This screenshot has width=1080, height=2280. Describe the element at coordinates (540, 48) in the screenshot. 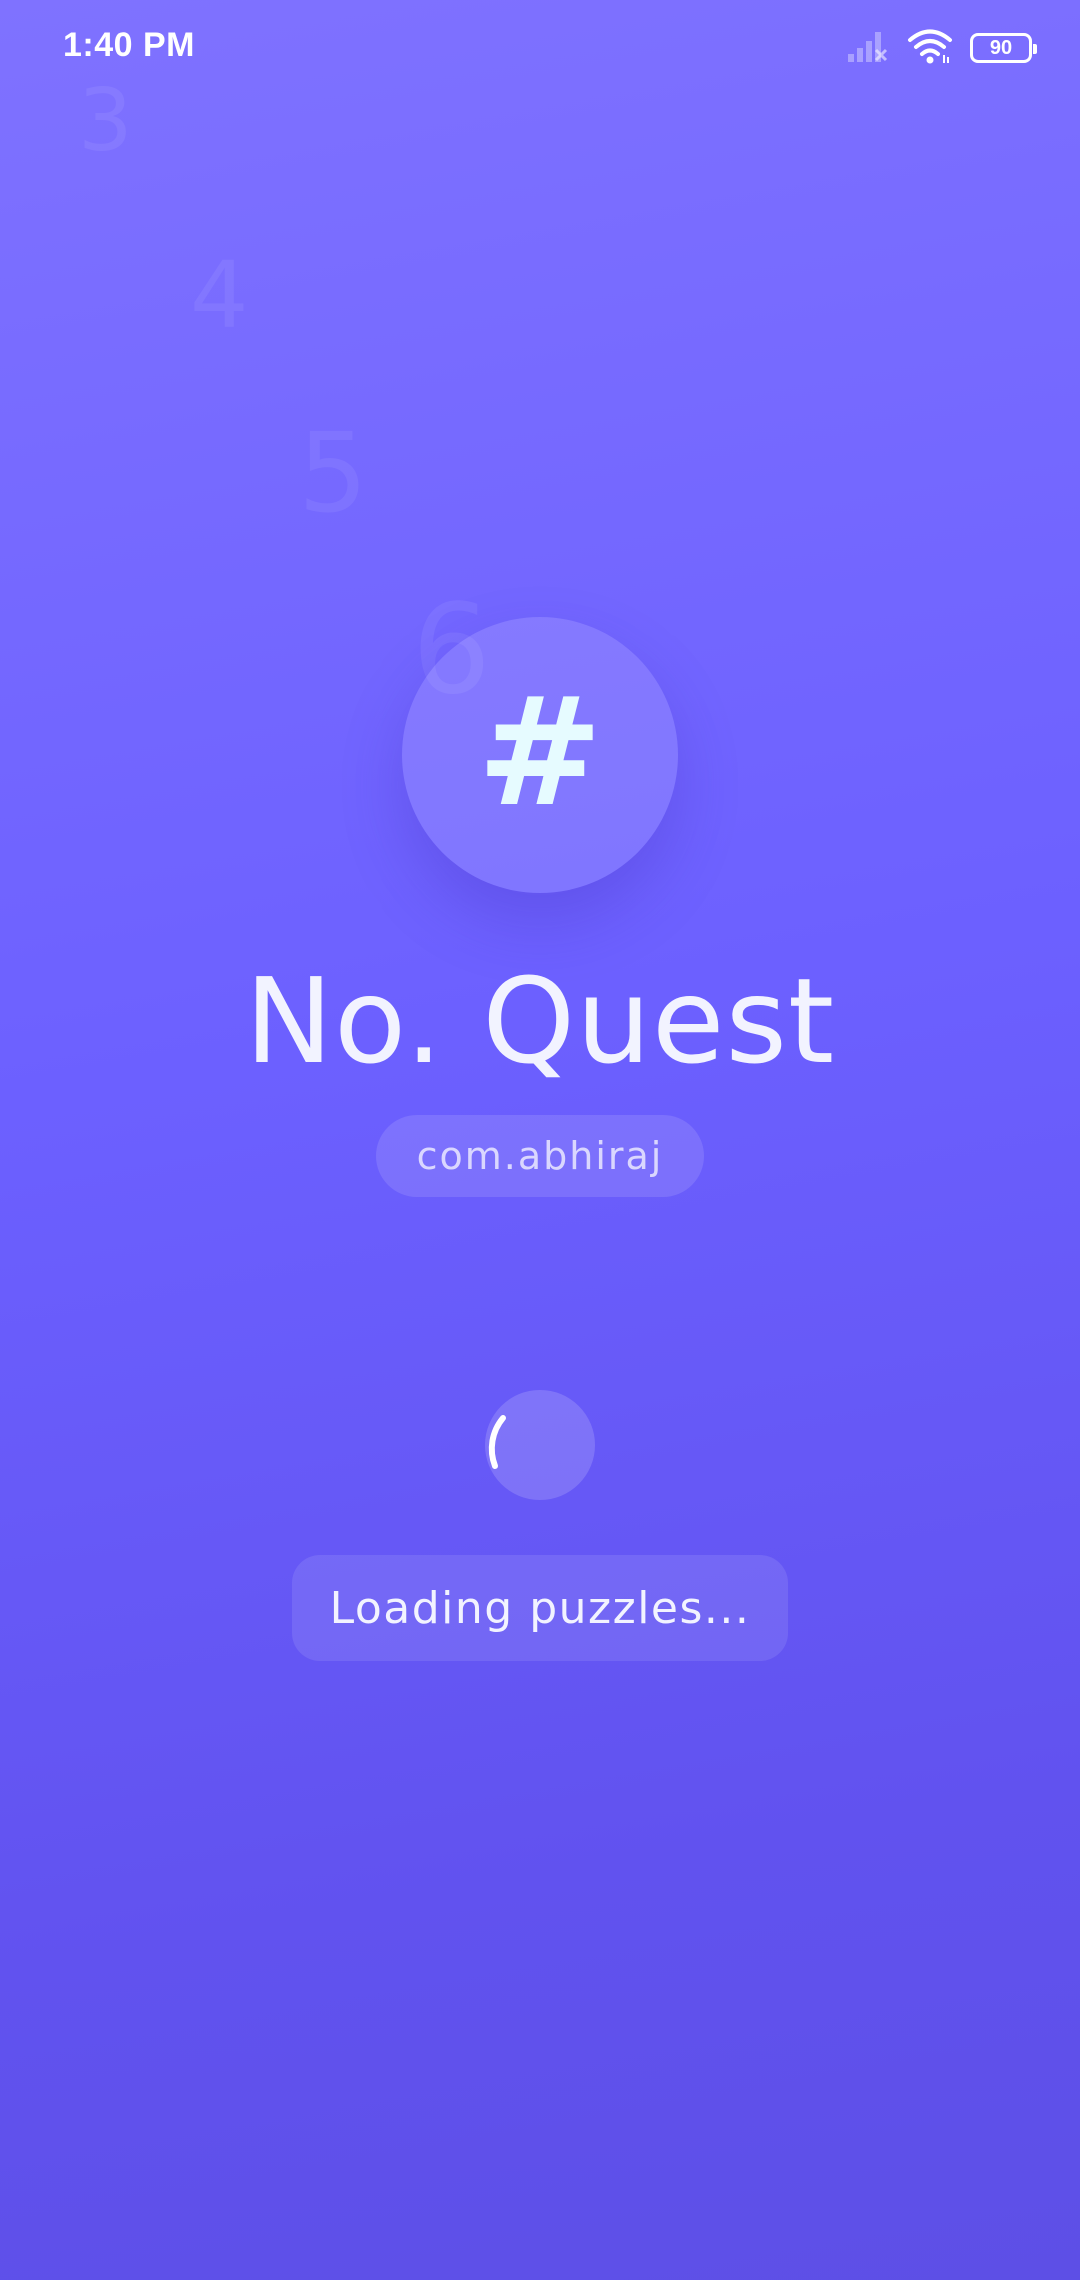

I see `status-bar: 1:40 PM 90` at that location.